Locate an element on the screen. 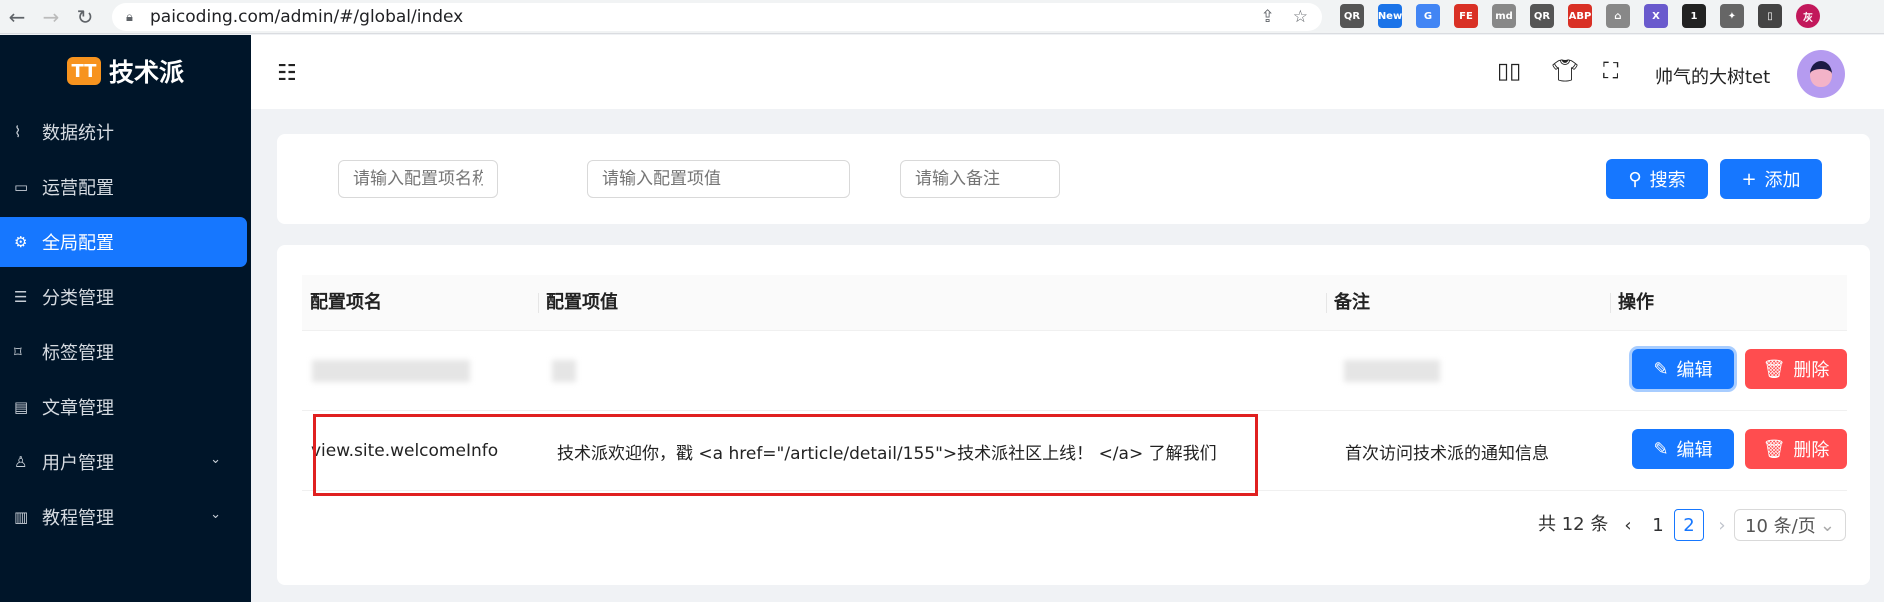 This screenshot has height=602, width=1884. edit-icon: ✎ is located at coordinates (1661, 369).